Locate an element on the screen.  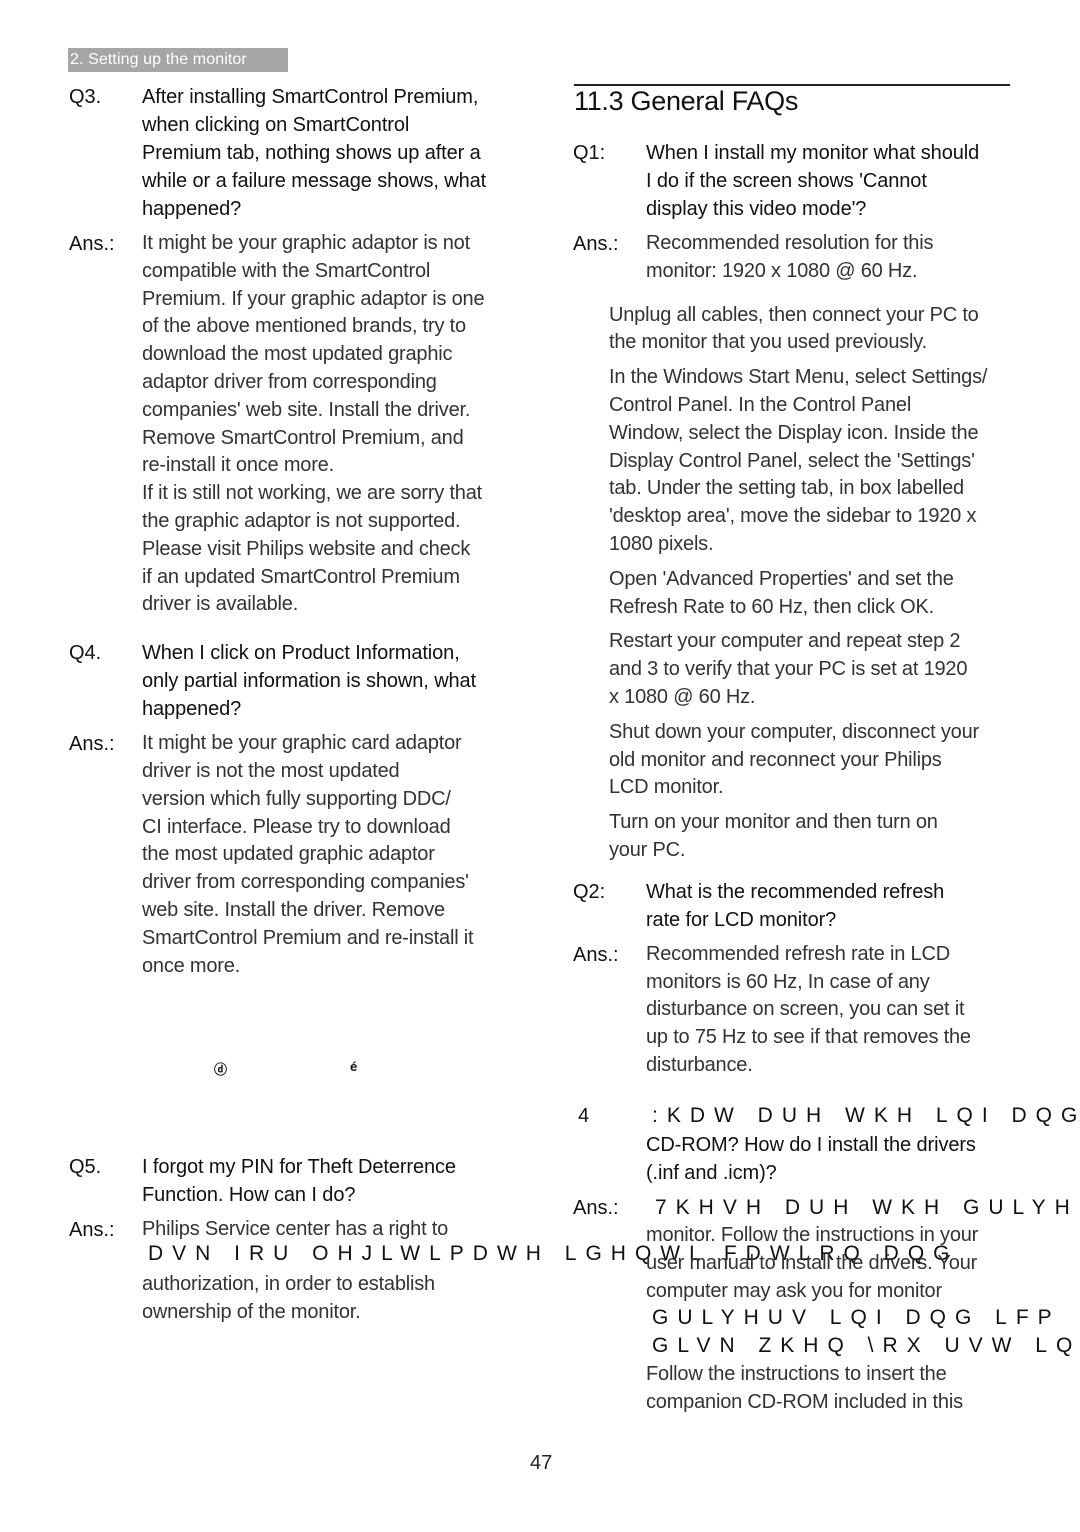
question-label: Q4. is located at coordinates (85, 653).